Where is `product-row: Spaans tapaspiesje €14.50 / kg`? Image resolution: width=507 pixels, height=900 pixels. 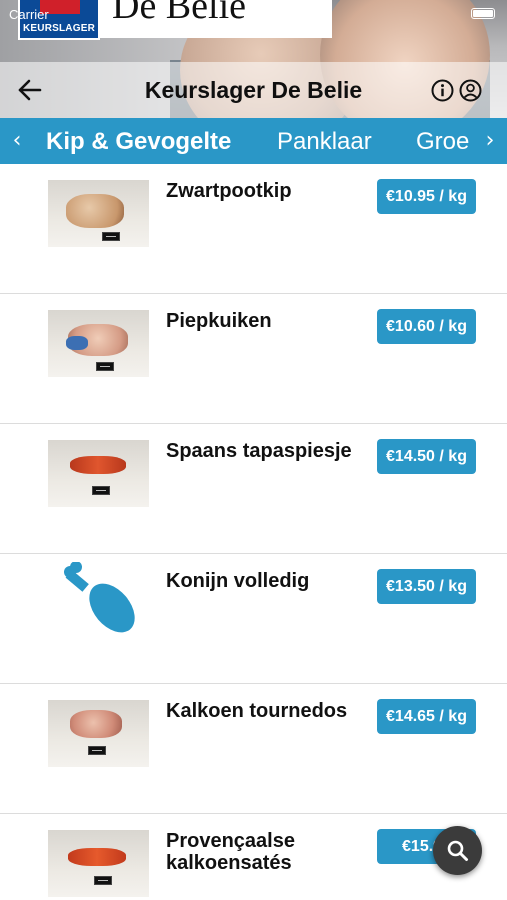 product-row: Spaans tapaspiesje €14.50 / kg is located at coordinates (253, 489).